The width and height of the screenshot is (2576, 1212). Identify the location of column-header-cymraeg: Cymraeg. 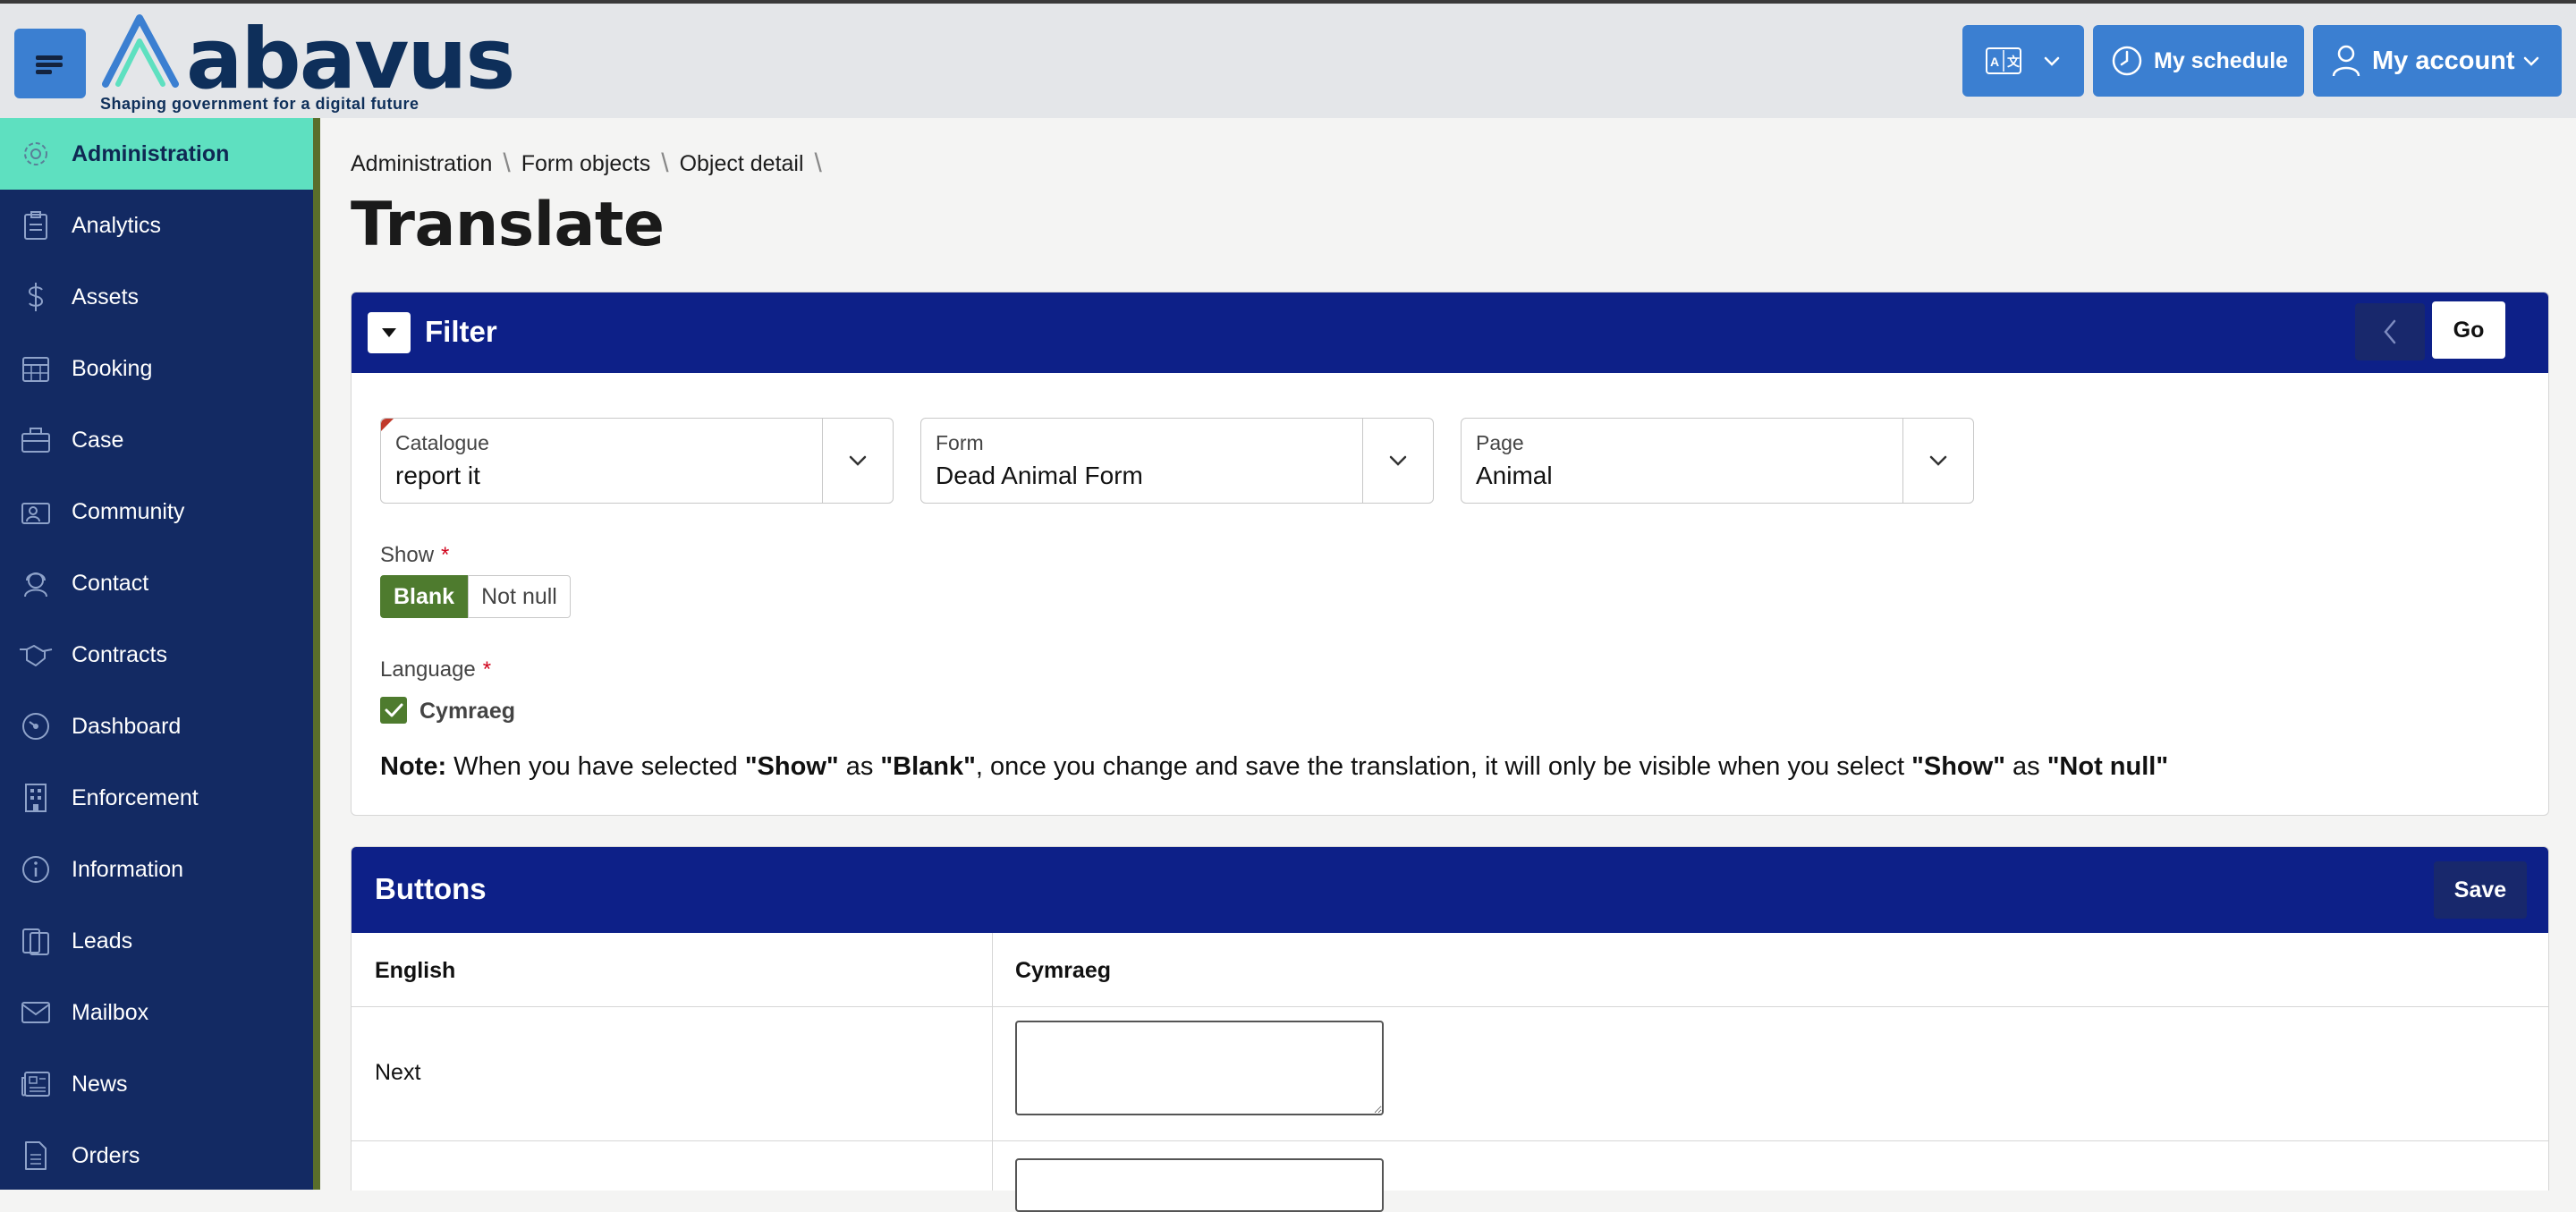
(1063, 970).